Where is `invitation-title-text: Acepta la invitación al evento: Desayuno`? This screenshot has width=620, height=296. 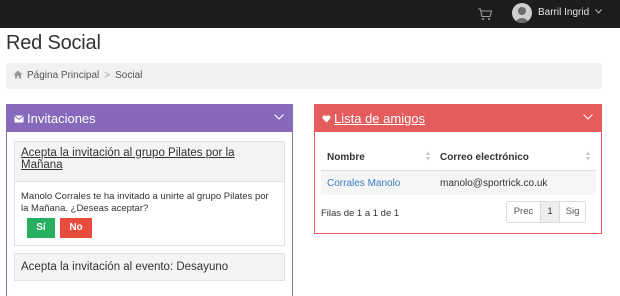 invitation-title-text: Acepta la invitación al evento: Desayuno is located at coordinates (124, 267).